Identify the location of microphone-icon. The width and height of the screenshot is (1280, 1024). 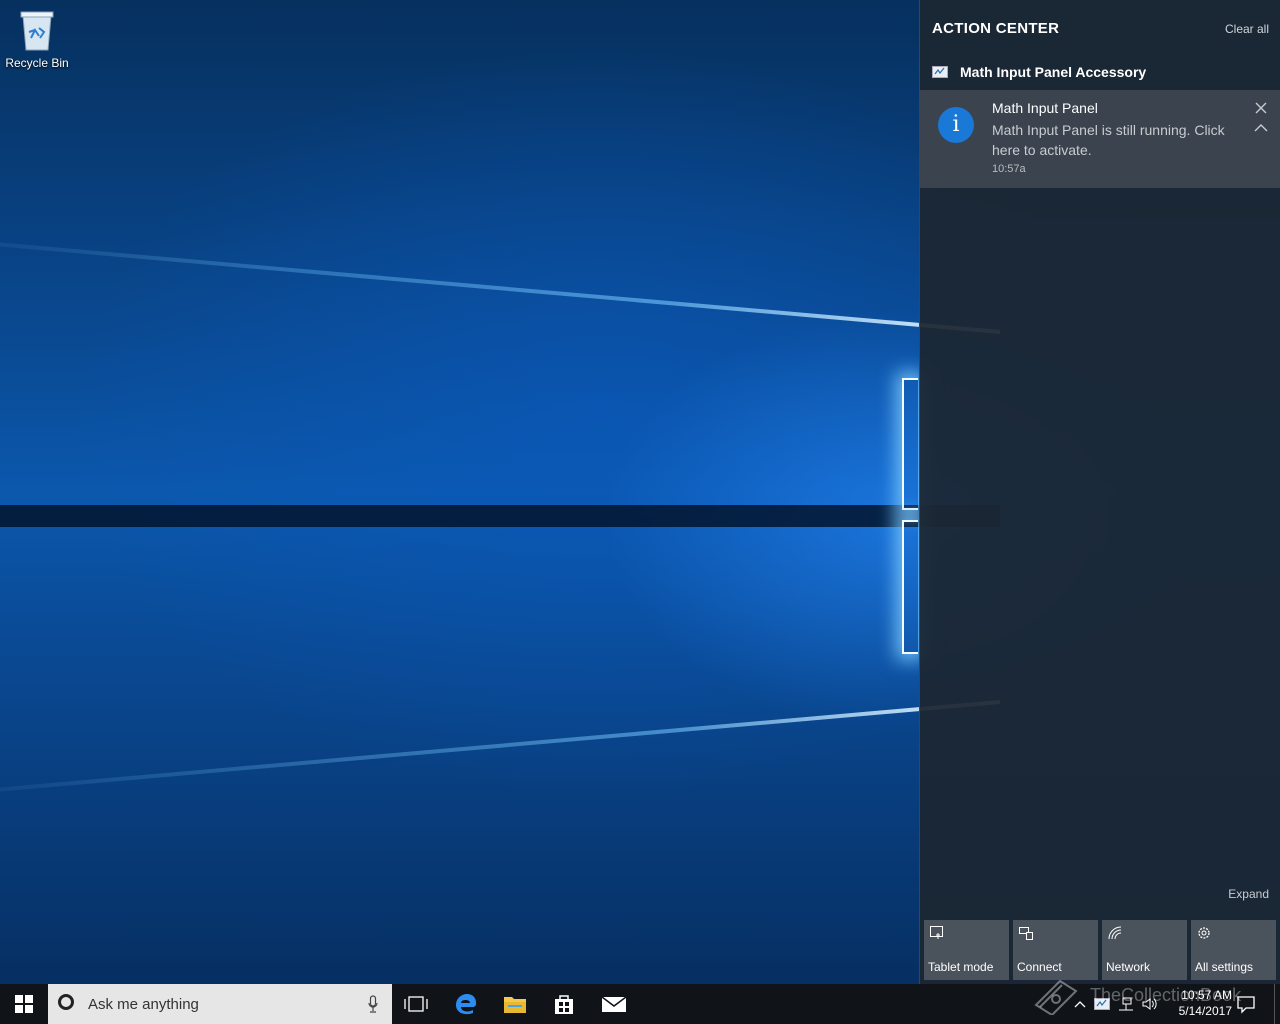
(373, 1004).